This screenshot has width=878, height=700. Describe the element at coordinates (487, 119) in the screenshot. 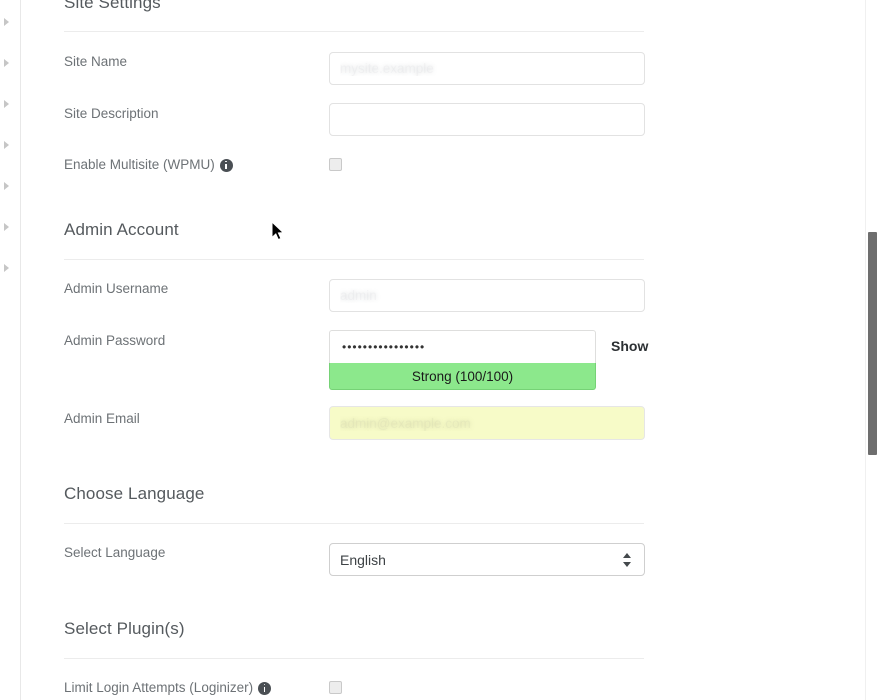

I see `site-description-input` at that location.